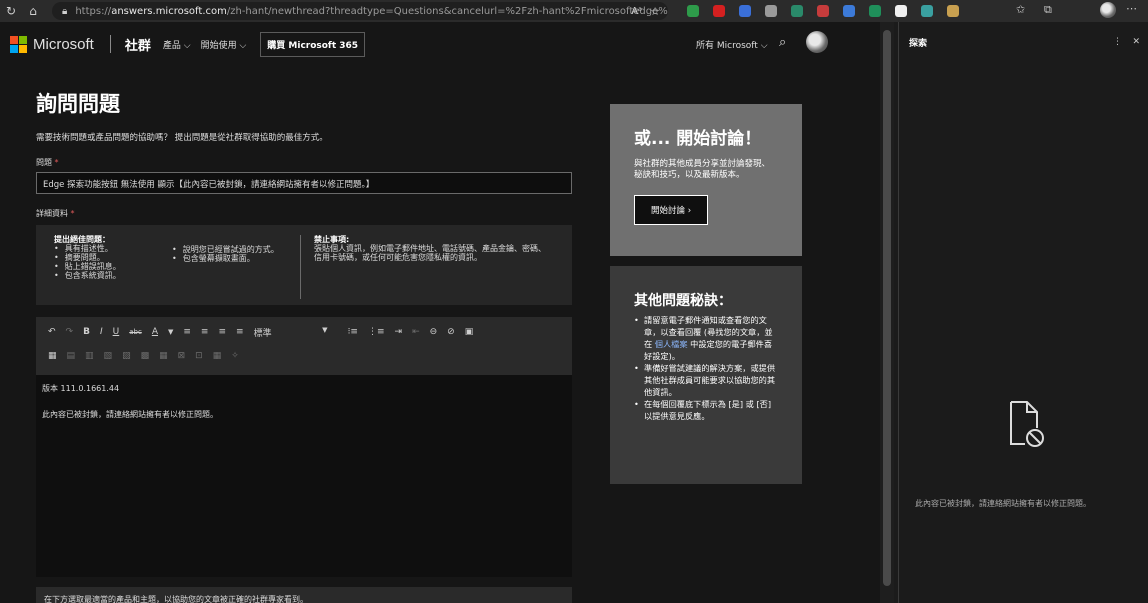 The image size is (1148, 603). What do you see at coordinates (1020, 9) in the screenshot?
I see `favorites-icon: ✩` at bounding box center [1020, 9].